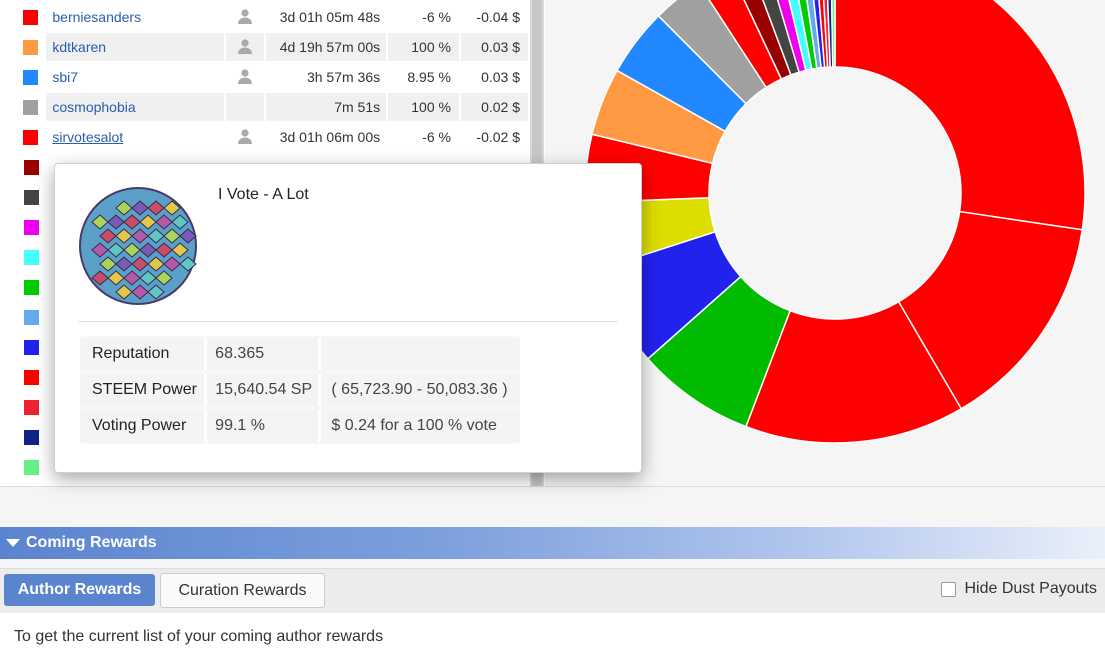 This screenshot has width=1105, height=658. I want to click on coming-rewards-title: Coming Rewards, so click(91, 542).